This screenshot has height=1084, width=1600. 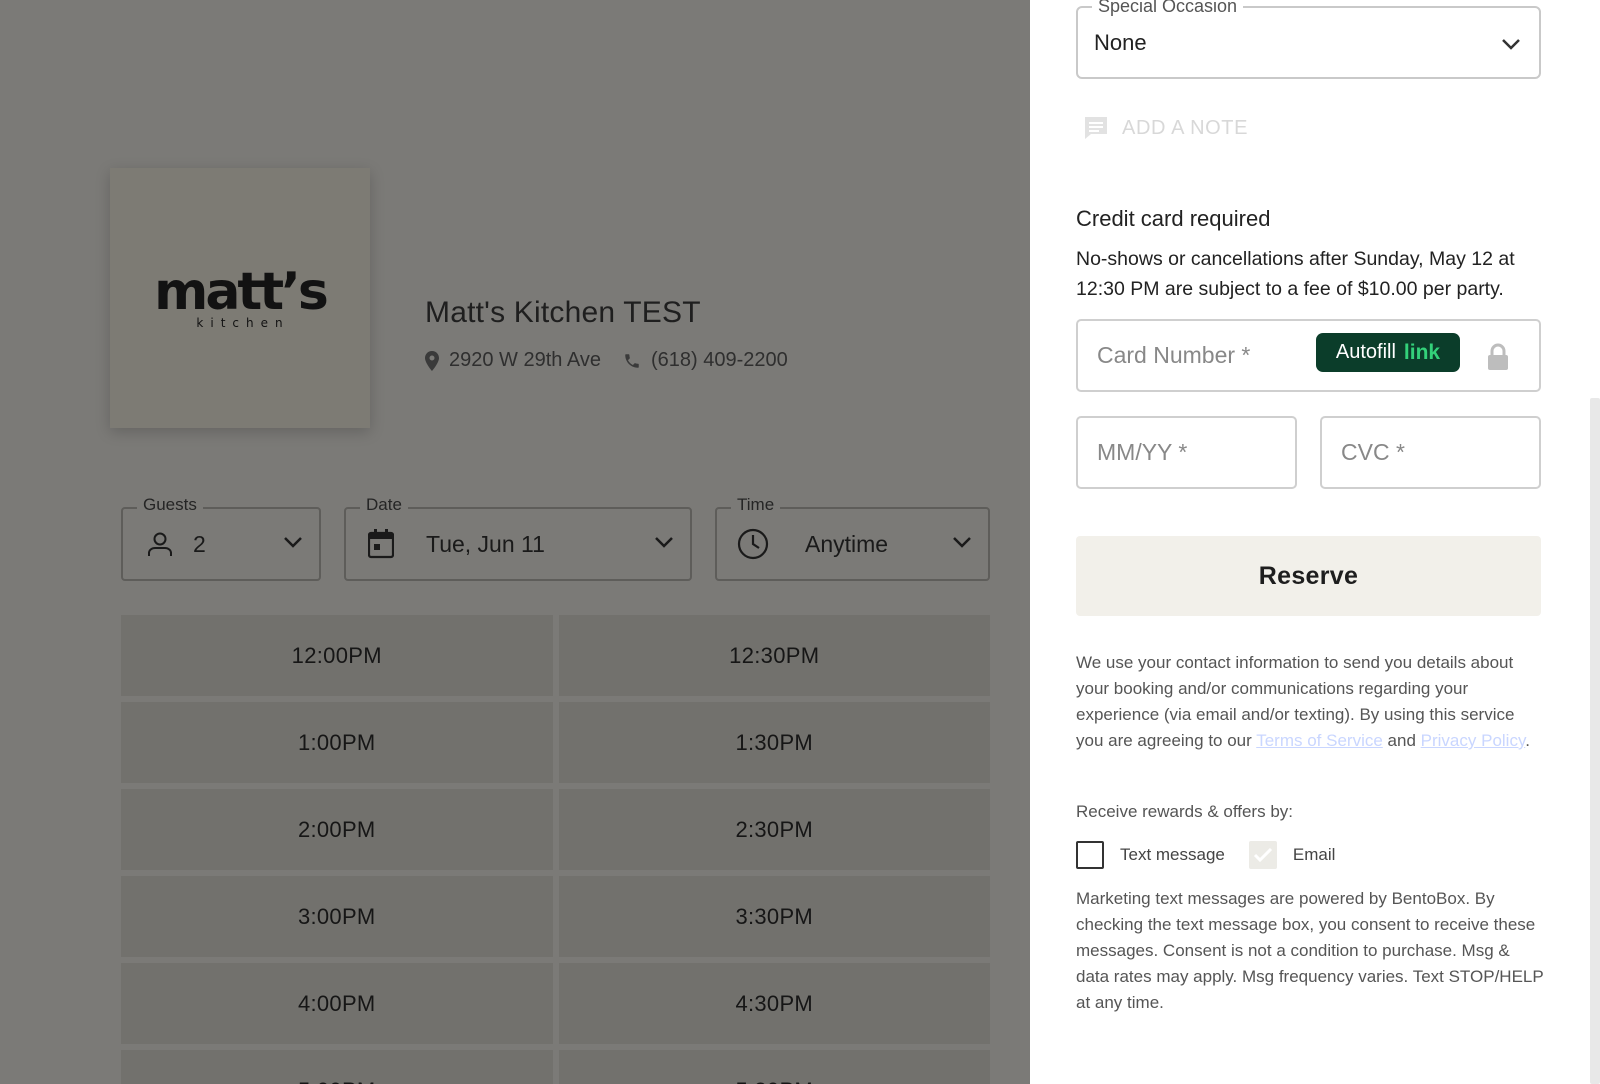 What do you see at coordinates (243, 323) in the screenshot?
I see `logo-subtitle: kitchen` at bounding box center [243, 323].